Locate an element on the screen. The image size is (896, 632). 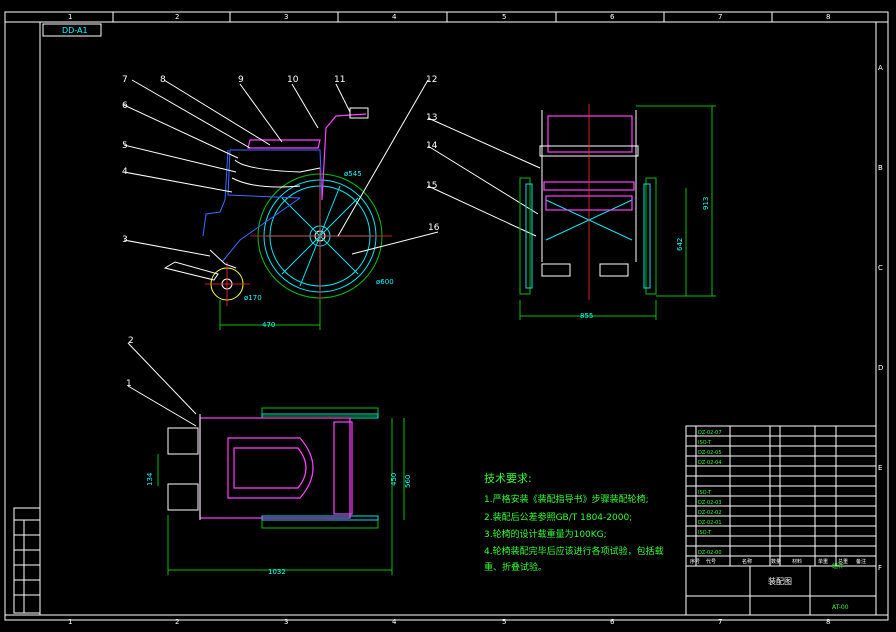
tech-item-3: 3.轮椅的设计载重量为100KG; is located at coordinates (545, 534).